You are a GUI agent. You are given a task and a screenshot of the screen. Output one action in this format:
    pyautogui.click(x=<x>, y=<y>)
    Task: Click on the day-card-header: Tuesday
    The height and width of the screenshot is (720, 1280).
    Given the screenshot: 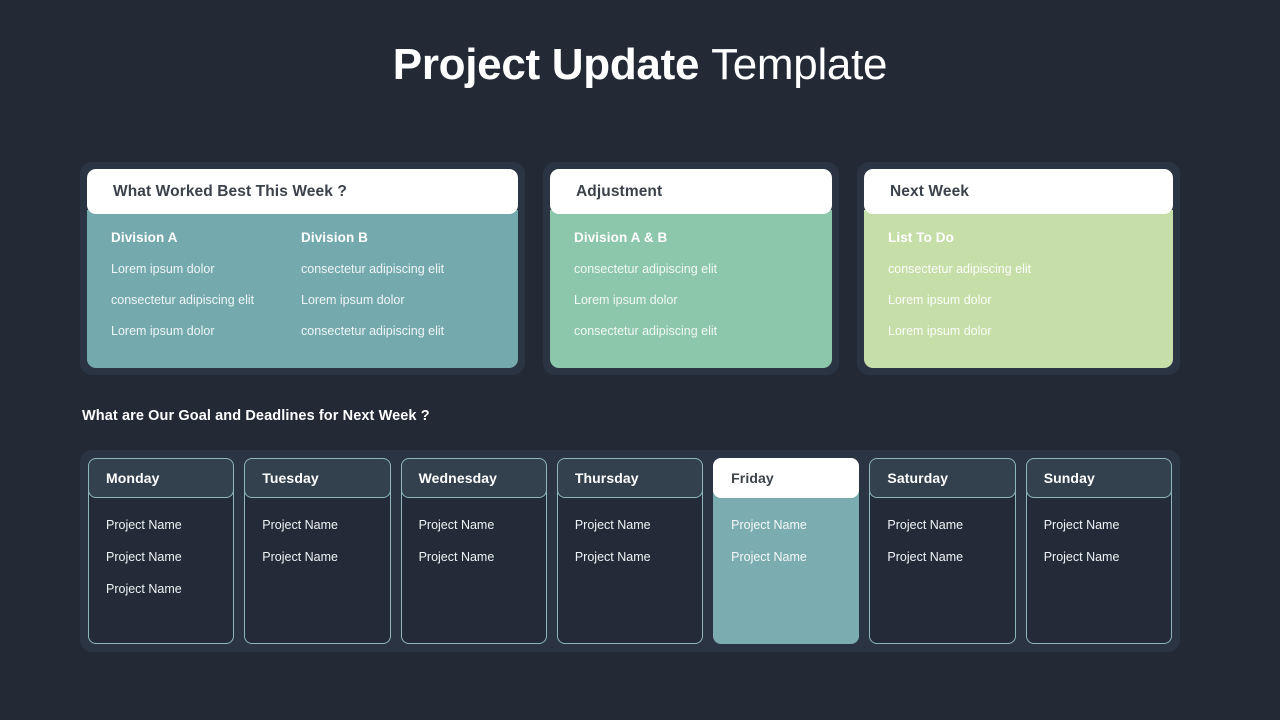 What is the action you would take?
    pyautogui.click(x=317, y=478)
    